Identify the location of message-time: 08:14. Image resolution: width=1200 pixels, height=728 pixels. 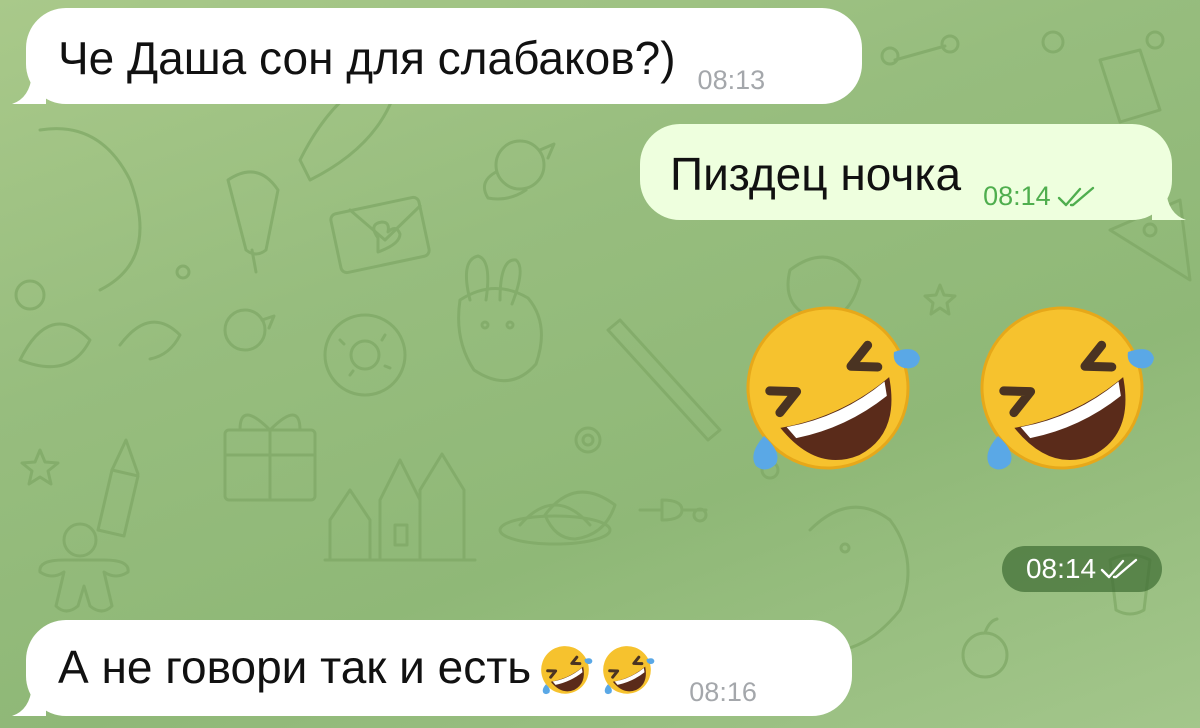
(1039, 196).